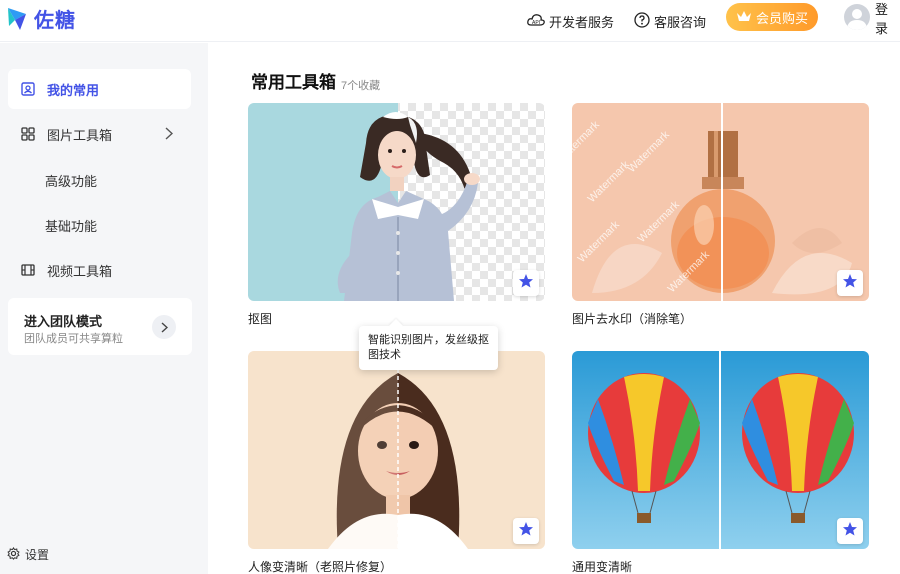 This screenshot has width=900, height=574. I want to click on avatar, so click(857, 17).